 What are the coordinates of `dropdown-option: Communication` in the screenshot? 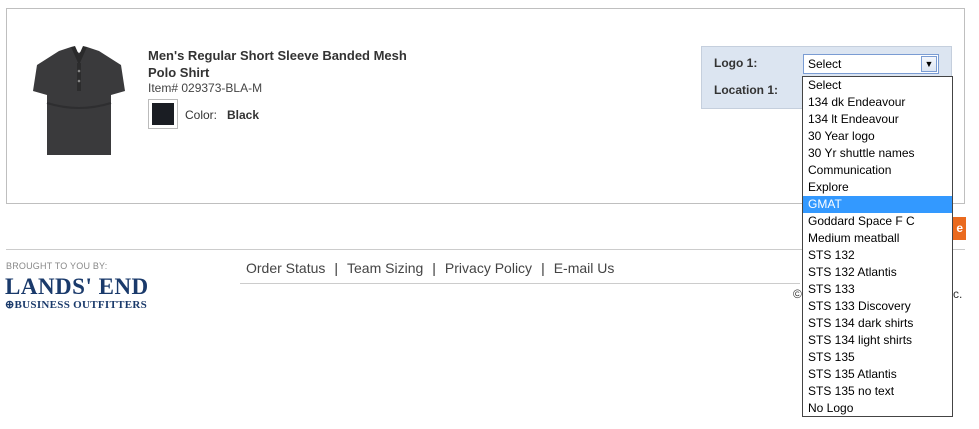 It's located at (877, 170).